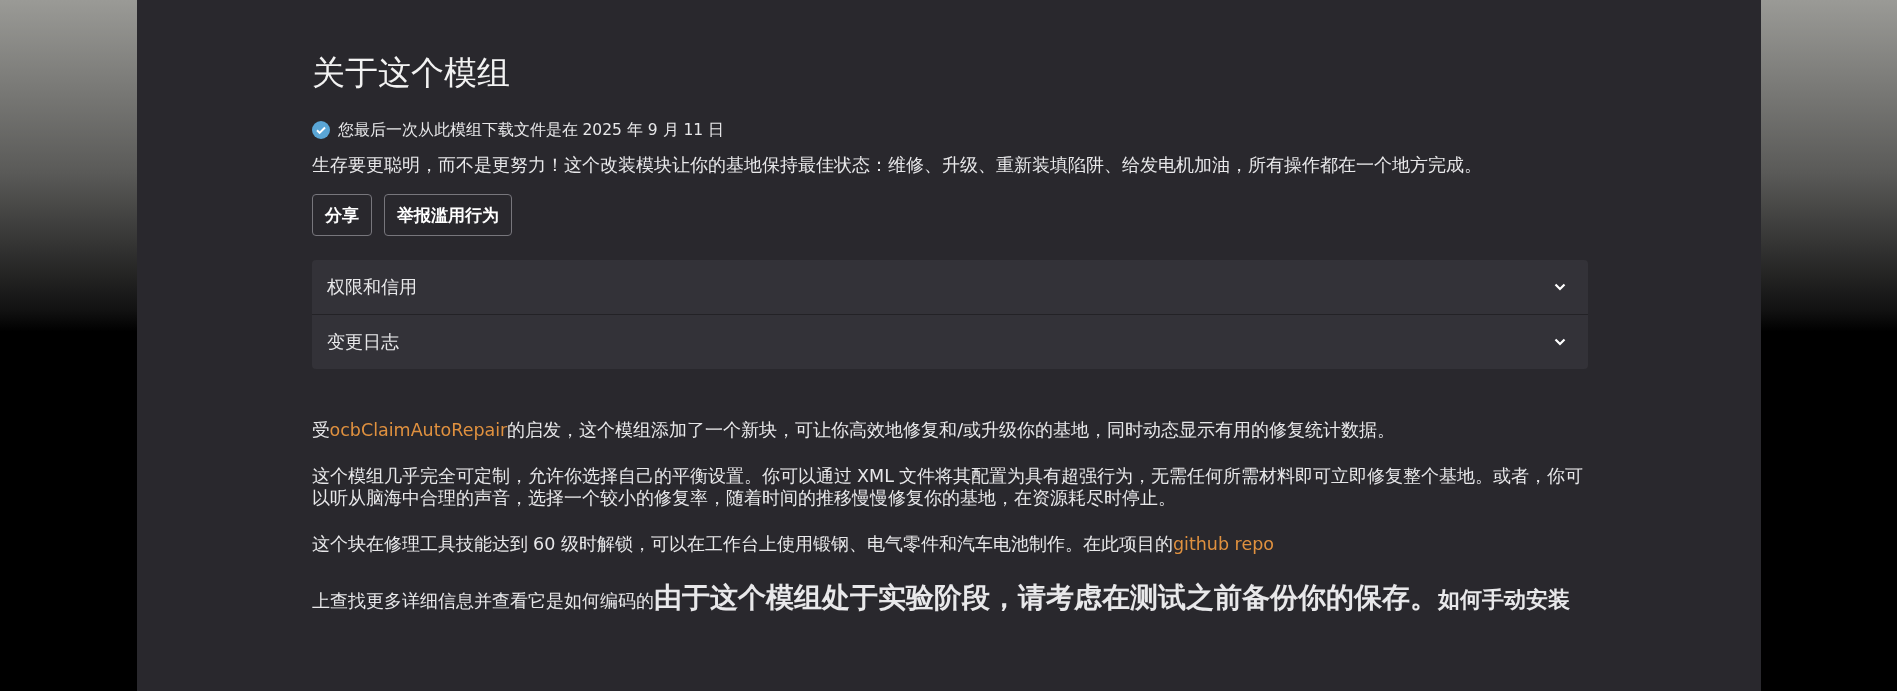  Describe the element at coordinates (949, 287) in the screenshot. I see `accordion-header: 权限和信用` at that location.